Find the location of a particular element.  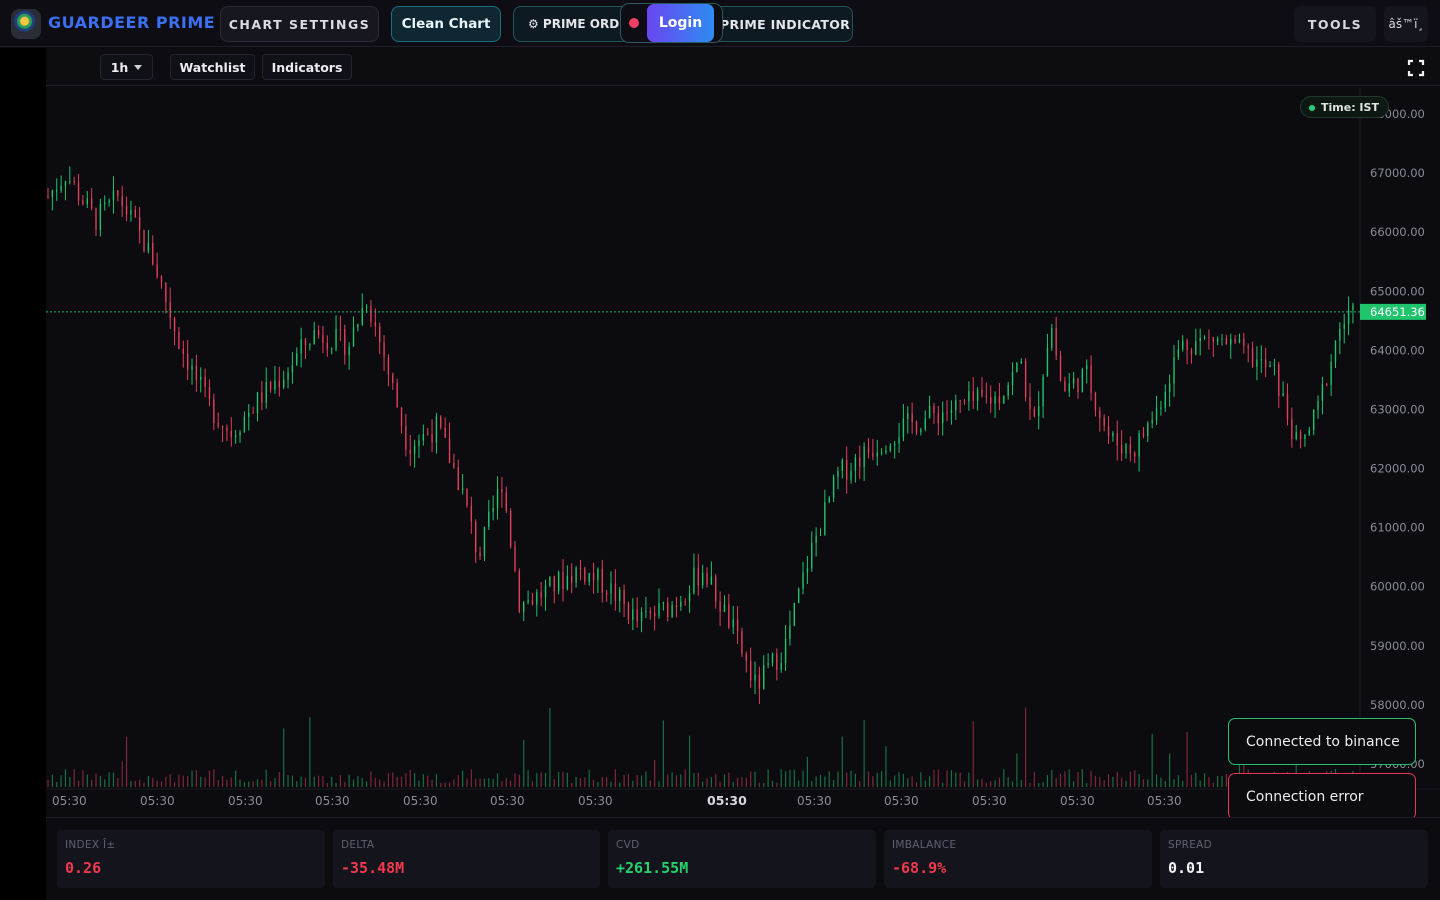

tools-button: TOOLS is located at coordinates (1335, 24).